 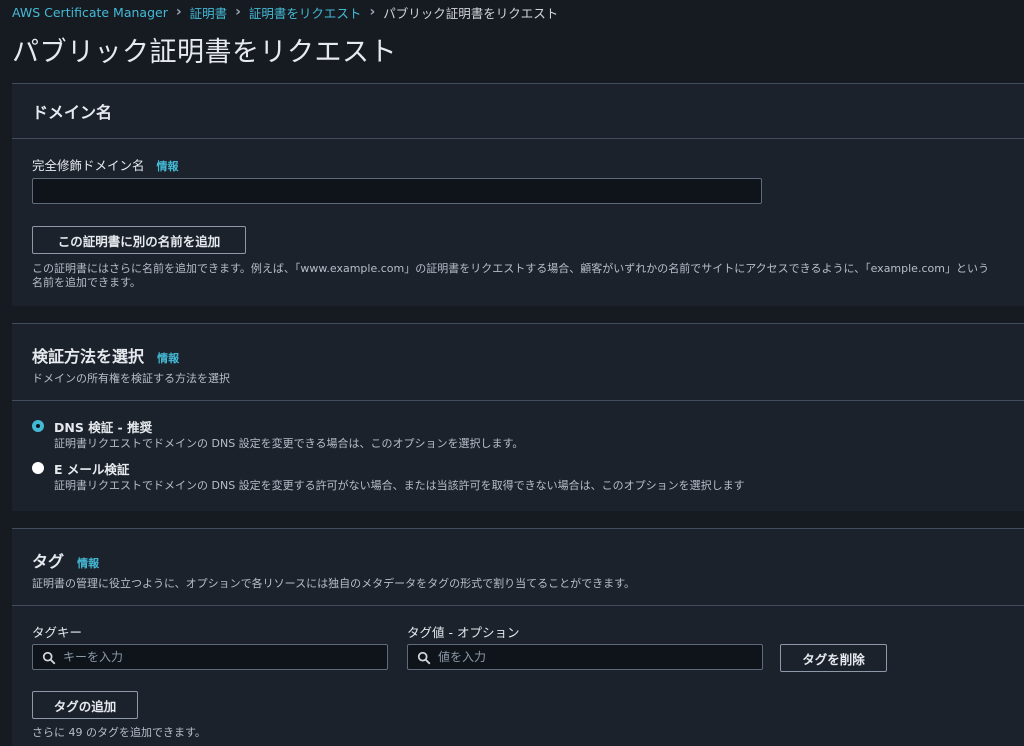 I want to click on add-name-help-line-2: 名前を追加できます。, so click(x=86, y=282).